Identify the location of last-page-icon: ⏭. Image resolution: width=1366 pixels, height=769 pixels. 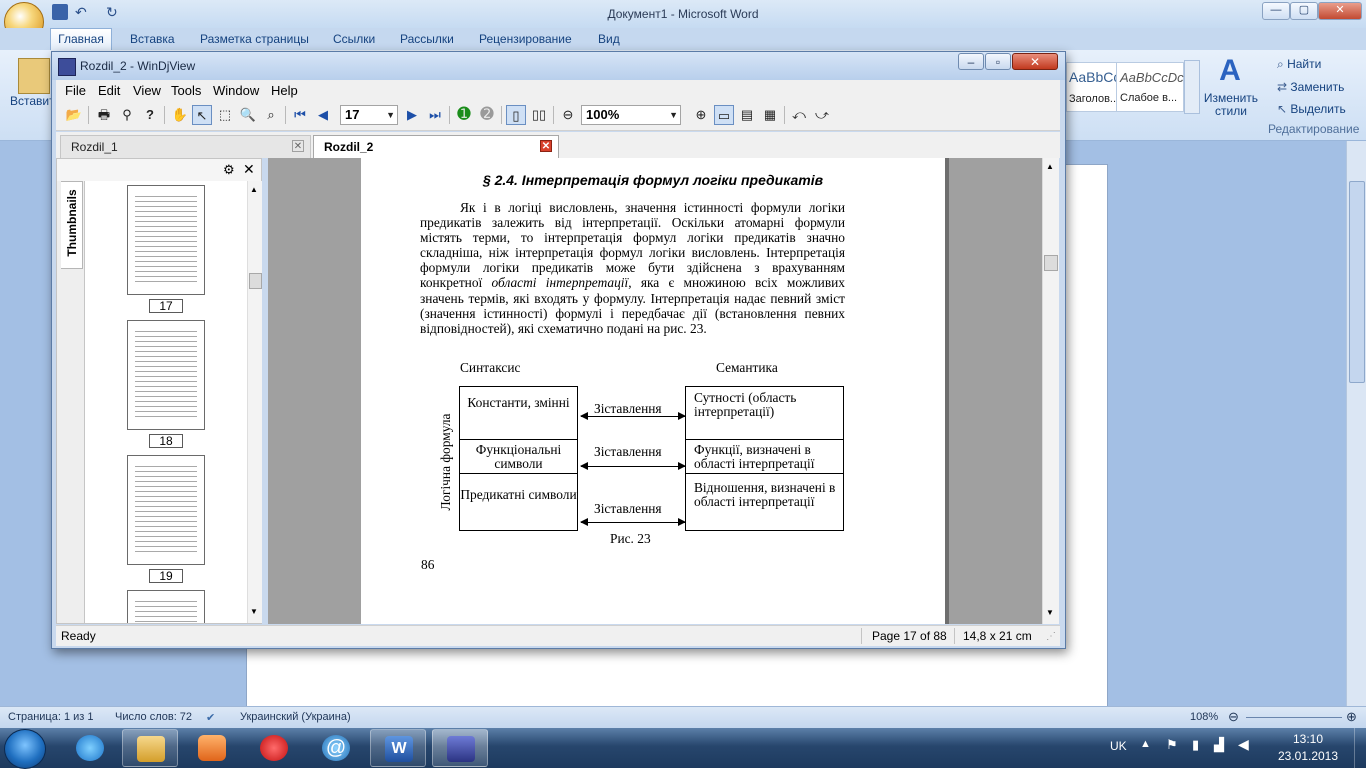
(435, 115).